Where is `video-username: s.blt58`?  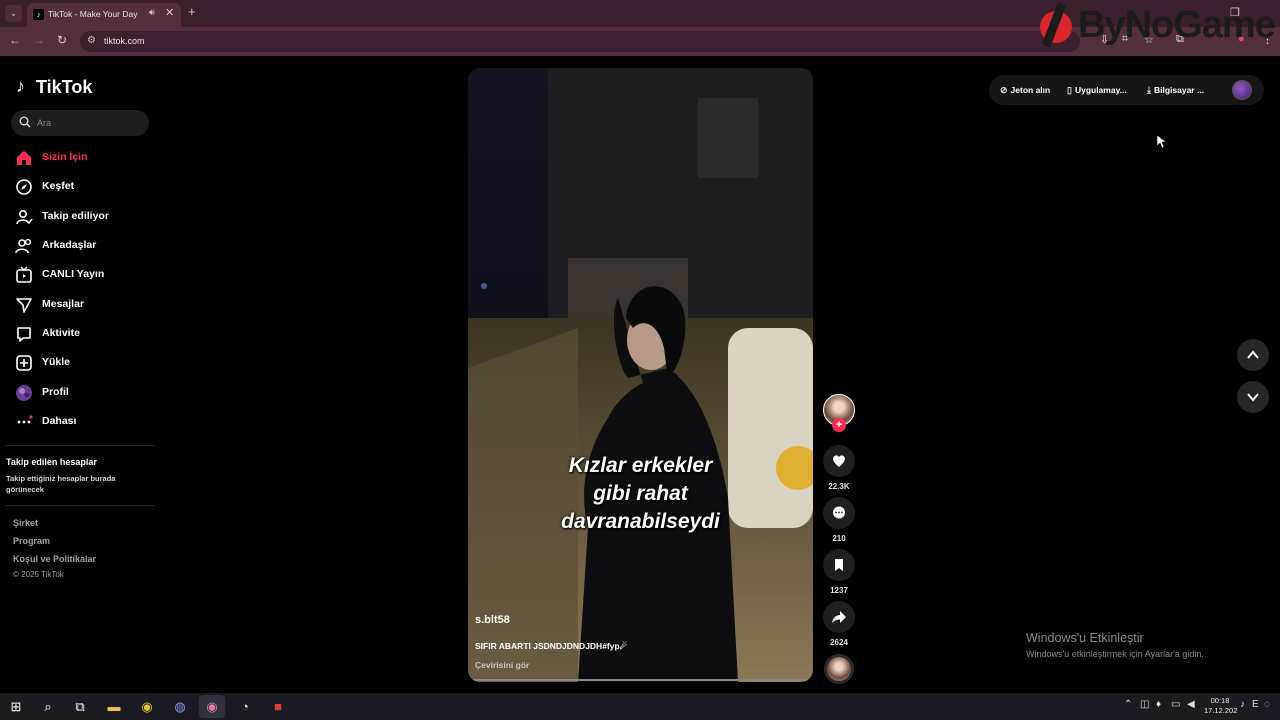
video-username: s.blt58 is located at coordinates (492, 620).